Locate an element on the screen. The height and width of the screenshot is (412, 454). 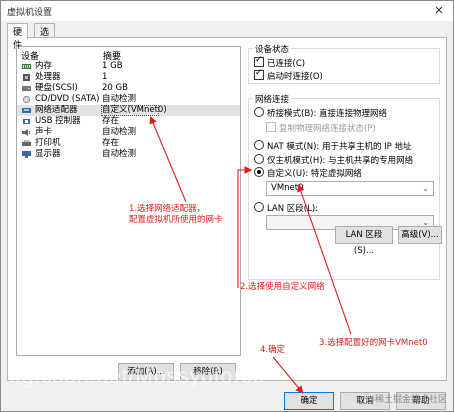
arrow-step1 is located at coordinates (168, 159).